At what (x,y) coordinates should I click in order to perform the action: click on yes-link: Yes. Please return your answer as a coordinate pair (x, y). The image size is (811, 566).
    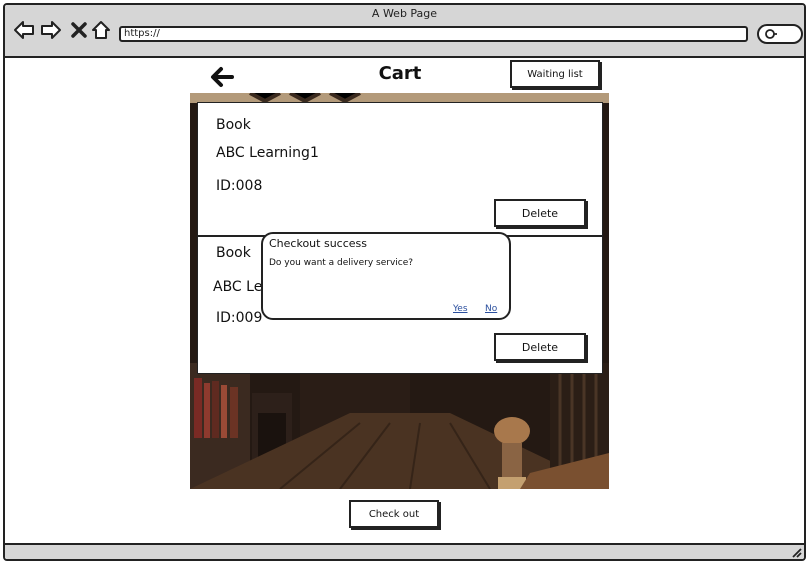
    Looking at the image, I should click on (460, 309).